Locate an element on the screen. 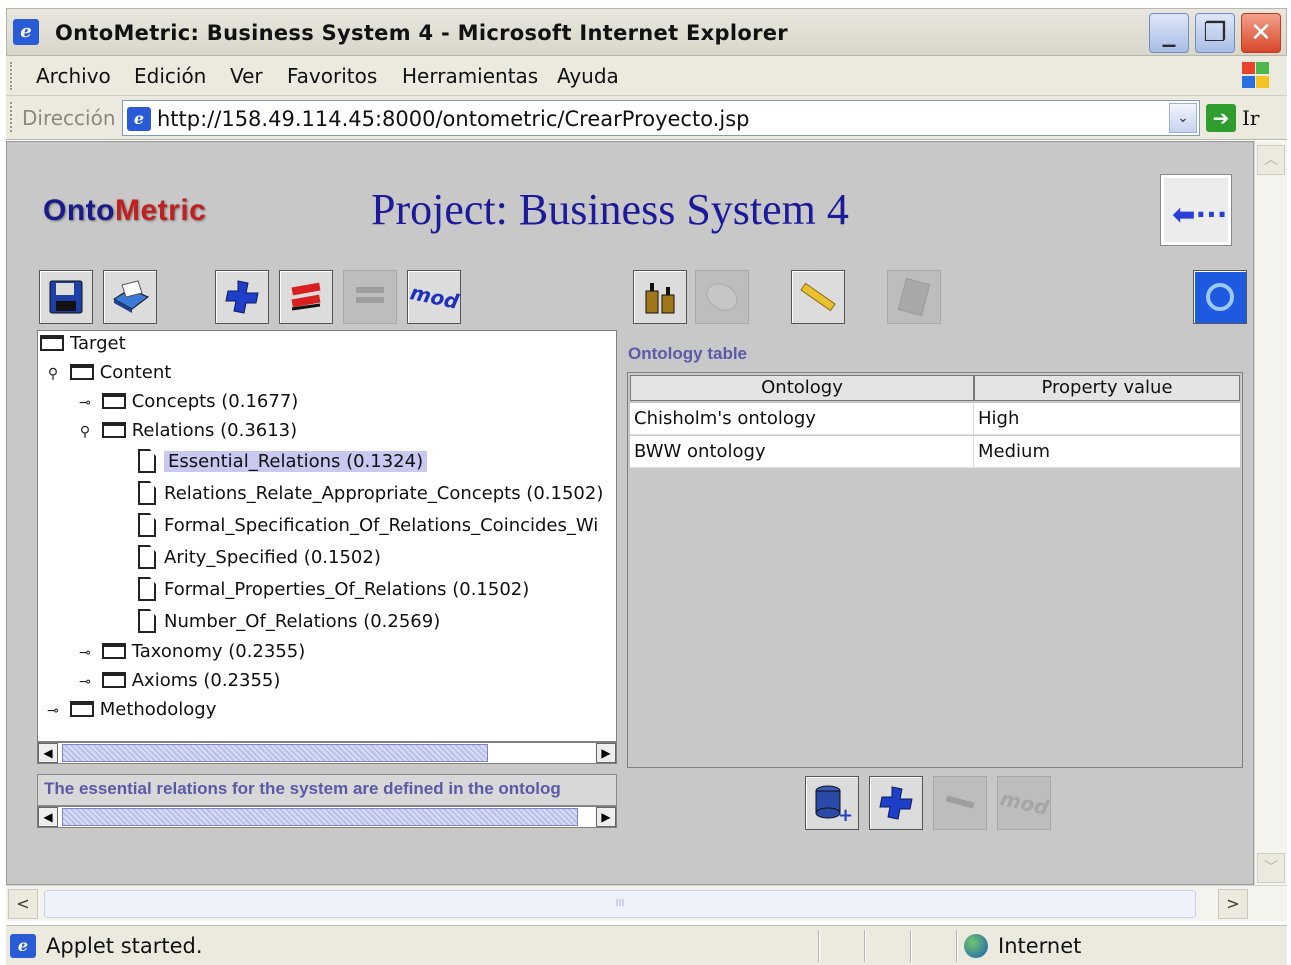  menu-ver: Ver is located at coordinates (246, 76).